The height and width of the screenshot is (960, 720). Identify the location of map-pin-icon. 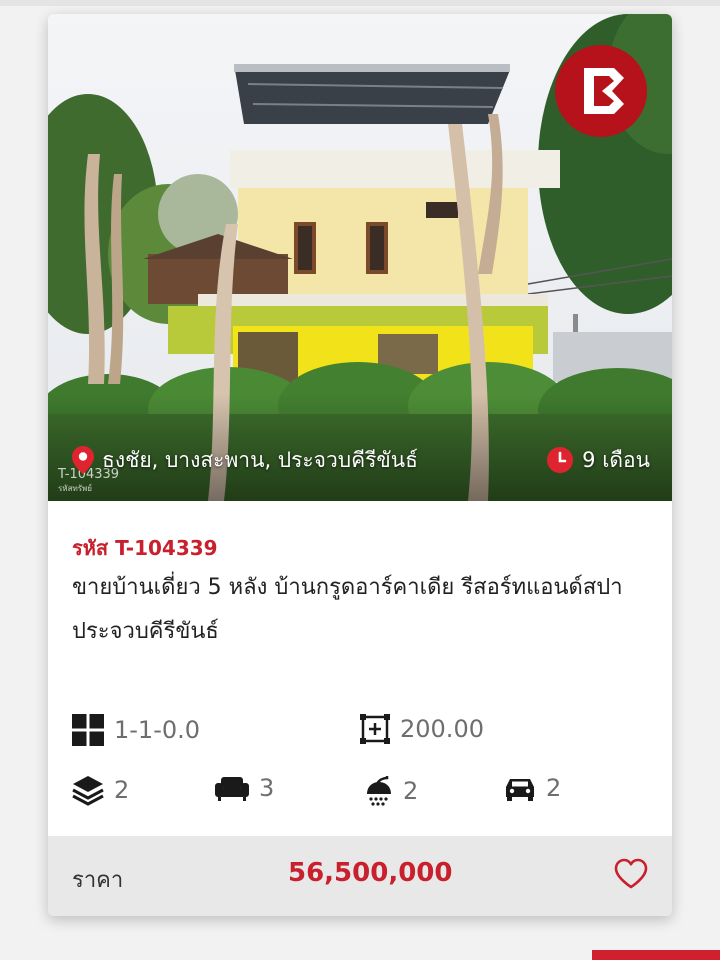
(83, 460).